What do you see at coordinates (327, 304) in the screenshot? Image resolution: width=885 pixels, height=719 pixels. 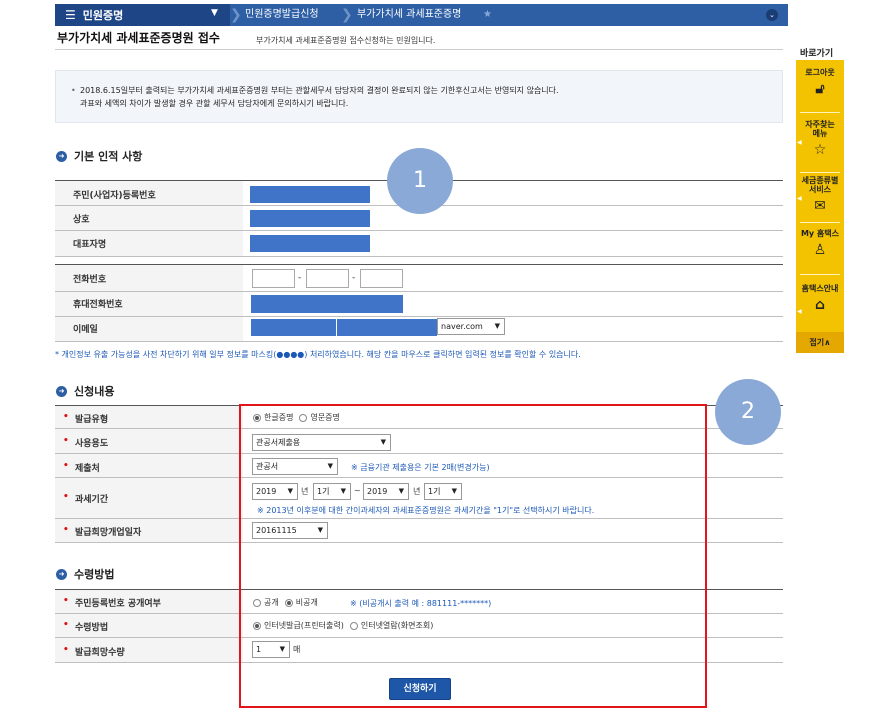 I see `mobile-field-masked` at bounding box center [327, 304].